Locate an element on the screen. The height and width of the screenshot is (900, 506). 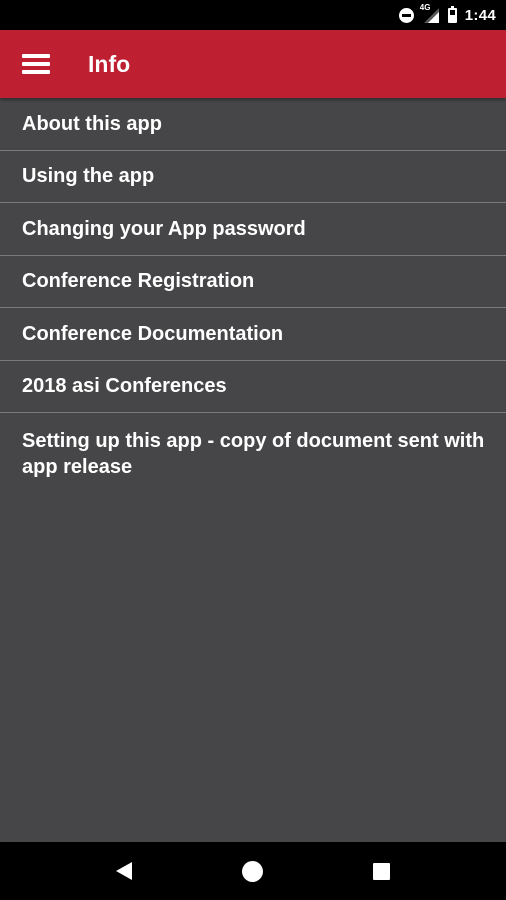
menu-button is located at coordinates (36, 64).